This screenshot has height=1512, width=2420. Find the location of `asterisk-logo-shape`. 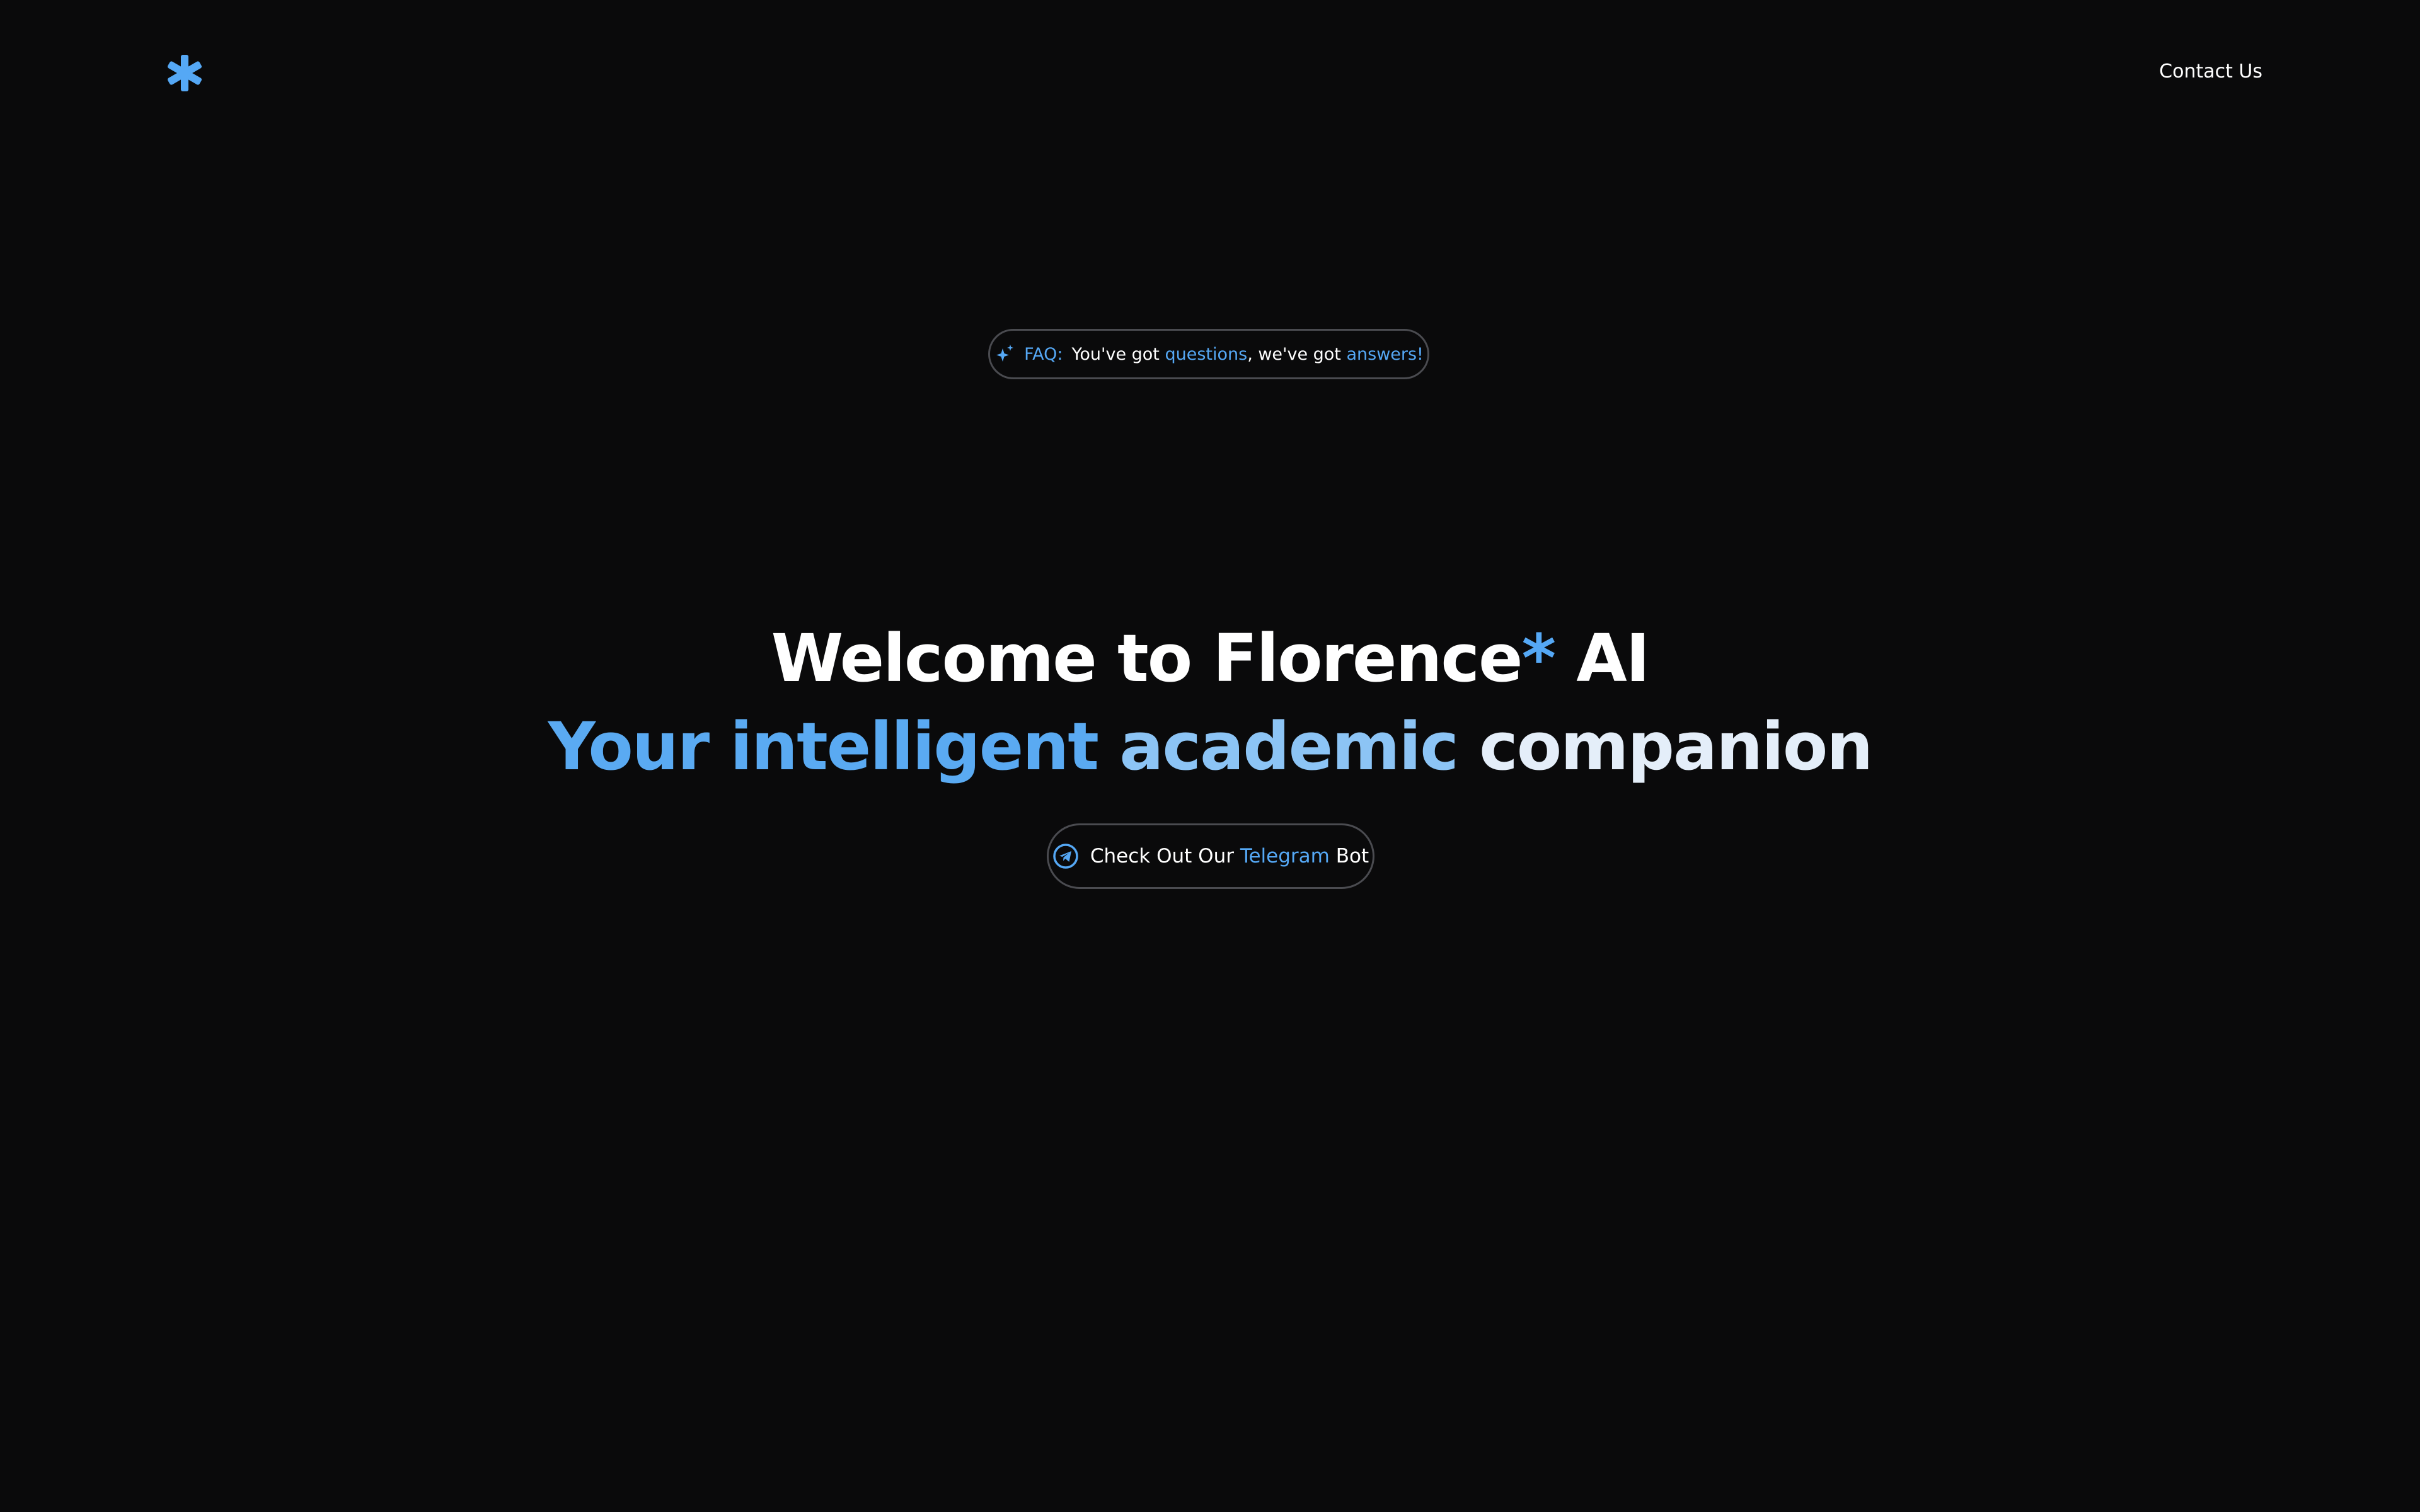

asterisk-logo-shape is located at coordinates (185, 73).